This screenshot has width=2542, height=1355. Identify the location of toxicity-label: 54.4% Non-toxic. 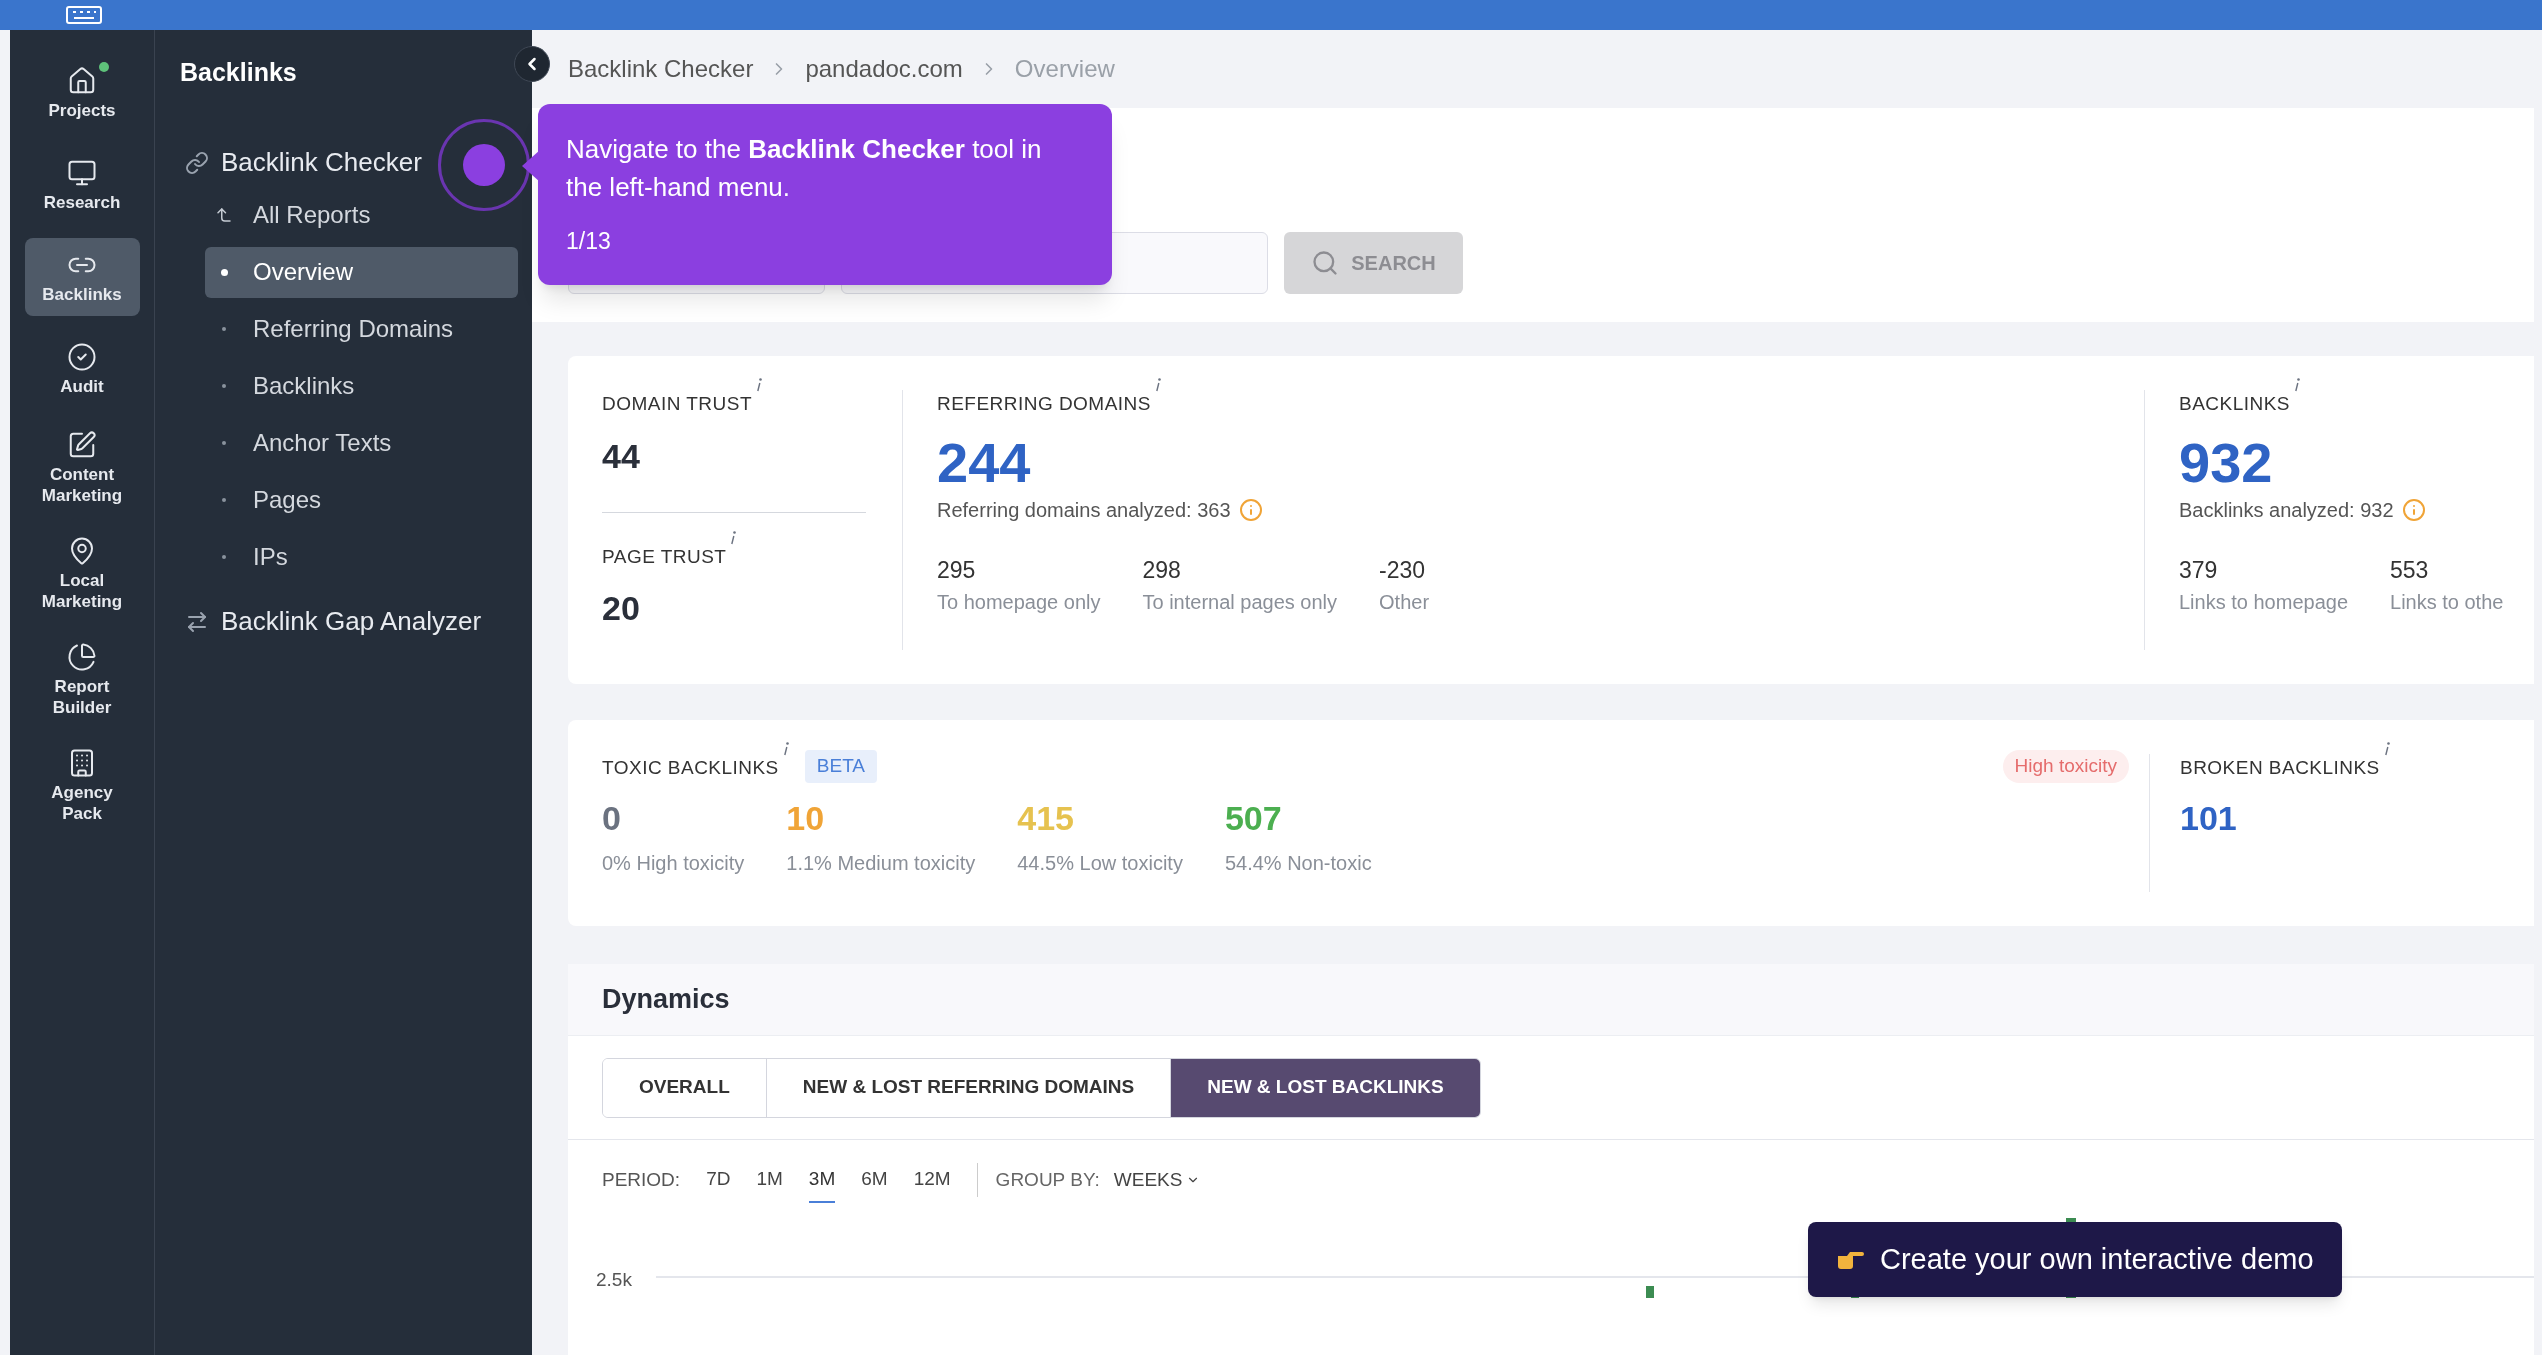
(1298, 863).